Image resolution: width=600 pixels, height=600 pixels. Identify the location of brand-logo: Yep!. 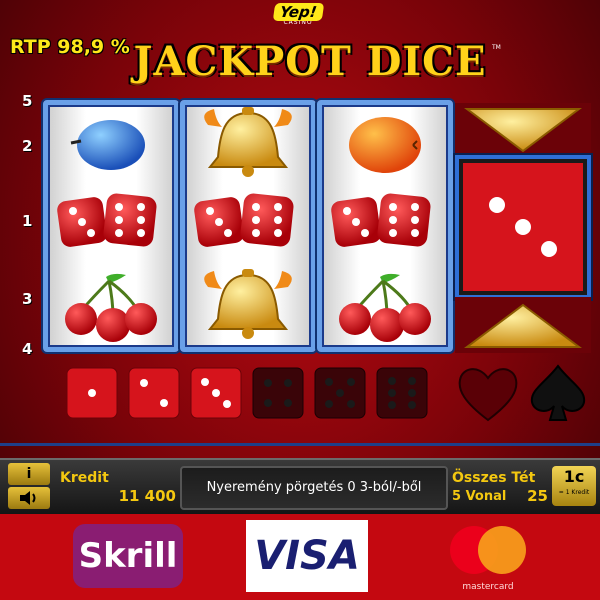
(298, 12).